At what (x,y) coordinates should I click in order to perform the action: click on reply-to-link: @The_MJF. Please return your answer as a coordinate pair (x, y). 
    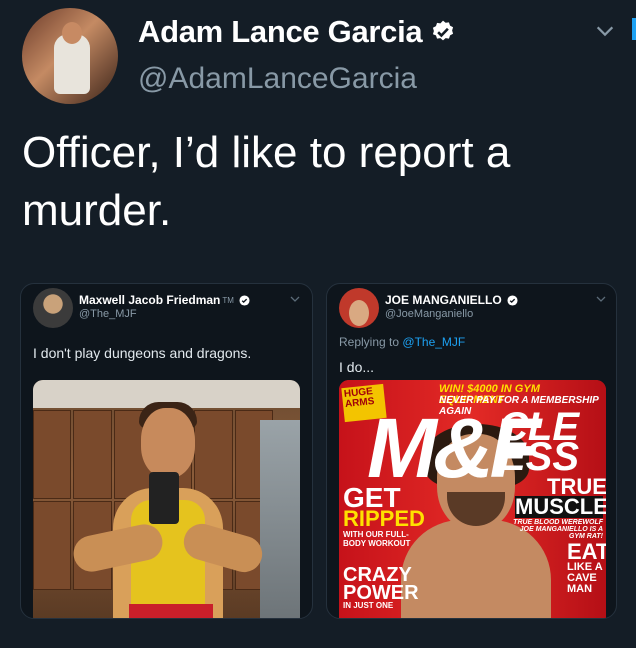
    Looking at the image, I should click on (433, 342).